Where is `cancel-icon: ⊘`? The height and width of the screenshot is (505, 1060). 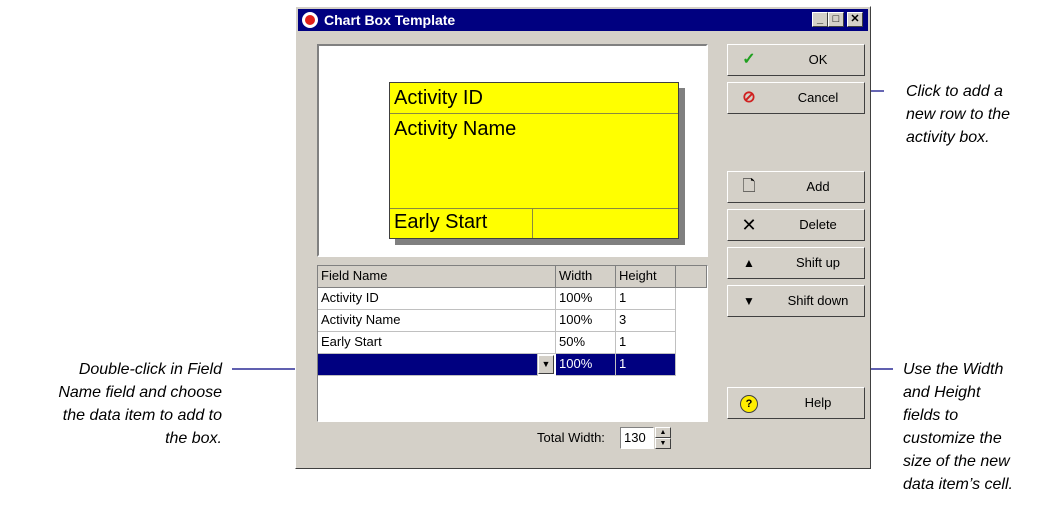
cancel-icon: ⊘ is located at coordinates (749, 97).